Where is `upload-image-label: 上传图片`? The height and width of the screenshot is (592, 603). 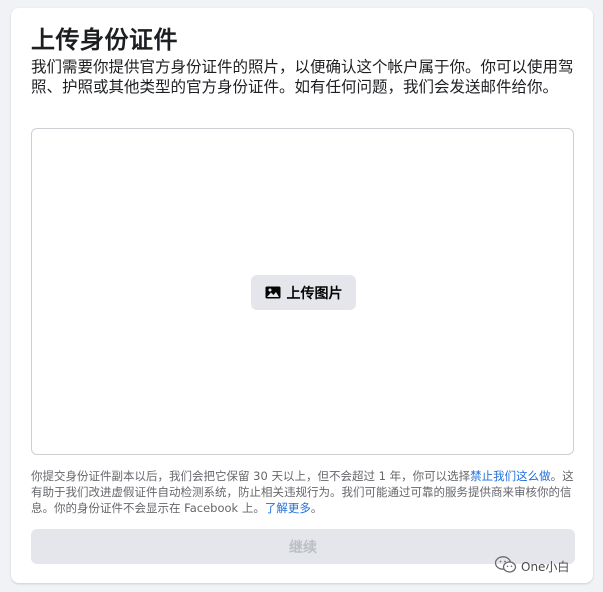
upload-image-label: 上传图片 is located at coordinates (314, 293).